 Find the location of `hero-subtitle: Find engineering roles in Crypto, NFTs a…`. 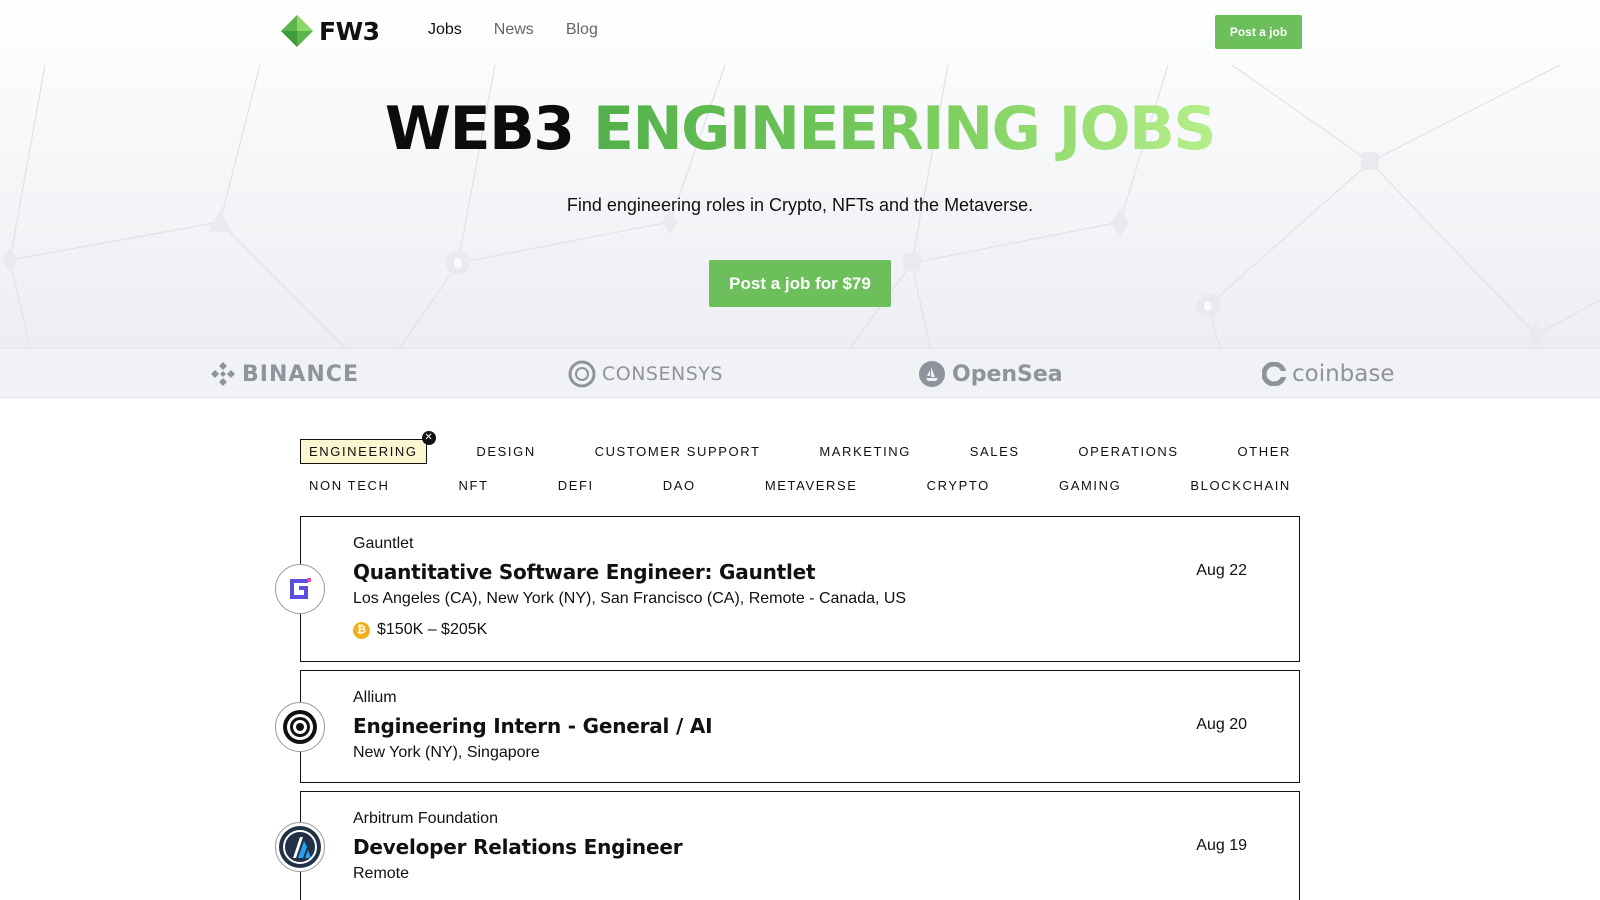

hero-subtitle: Find engineering roles in Crypto, NFTs a… is located at coordinates (800, 205).